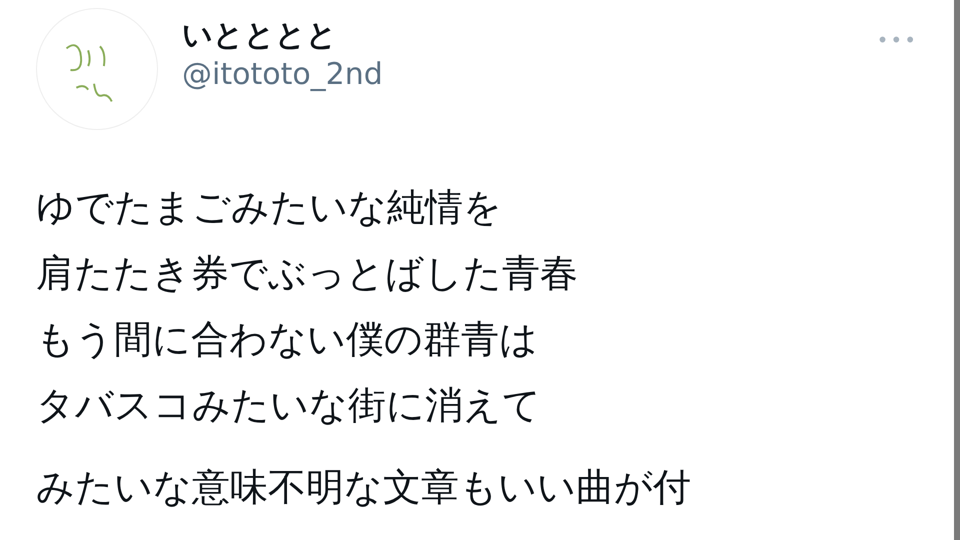  What do you see at coordinates (289, 405) in the screenshot?
I see `tweet-text-line: タバスコみたいな街に消えて` at bounding box center [289, 405].